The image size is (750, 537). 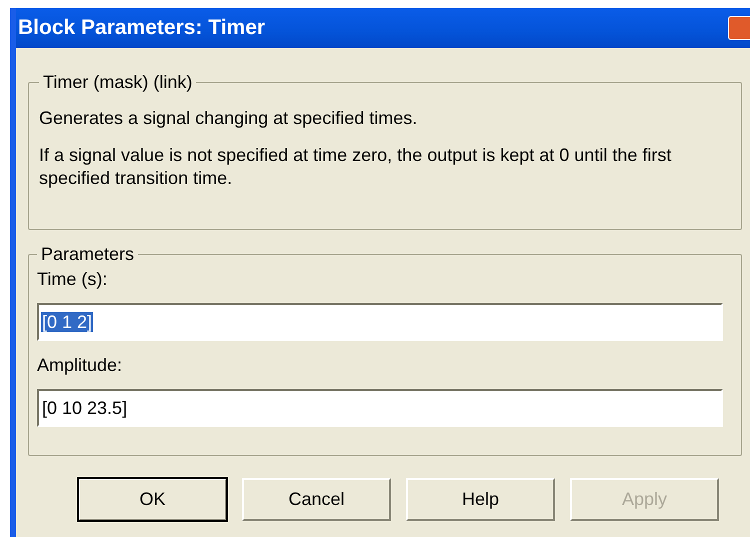 I want to click on dialog-button: Help, so click(x=480, y=499).